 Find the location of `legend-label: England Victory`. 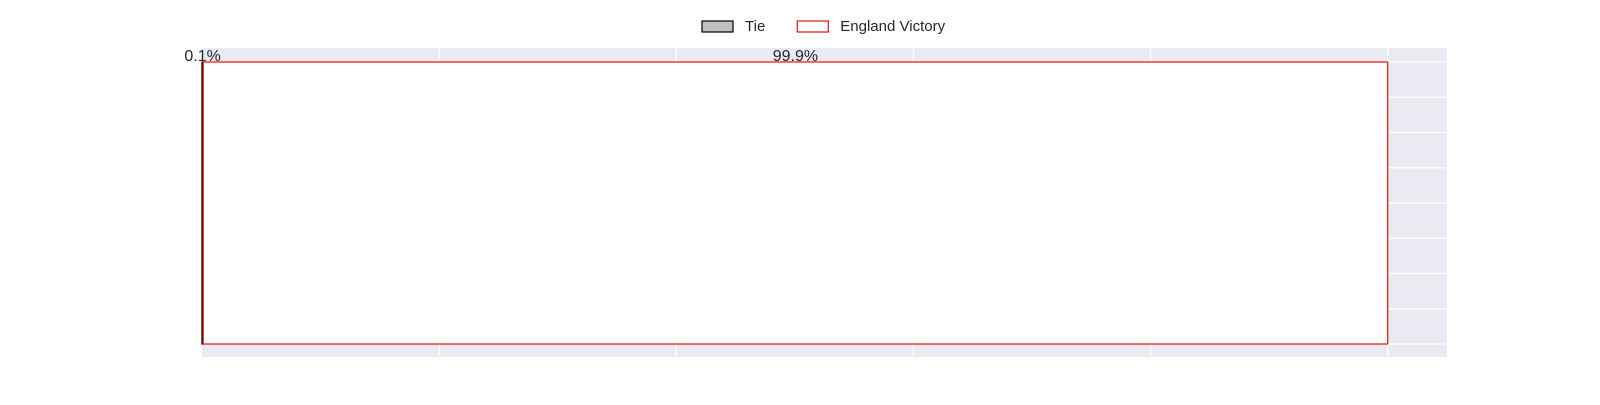

legend-label: England Victory is located at coordinates (892, 26).